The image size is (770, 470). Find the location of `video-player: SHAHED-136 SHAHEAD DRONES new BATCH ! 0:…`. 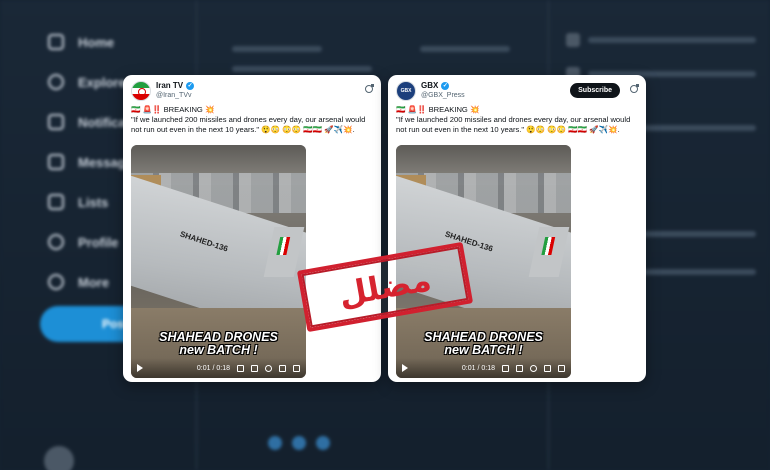

video-player: SHAHED-136 SHAHEAD DRONES new BATCH ! 0:… is located at coordinates (218, 261).